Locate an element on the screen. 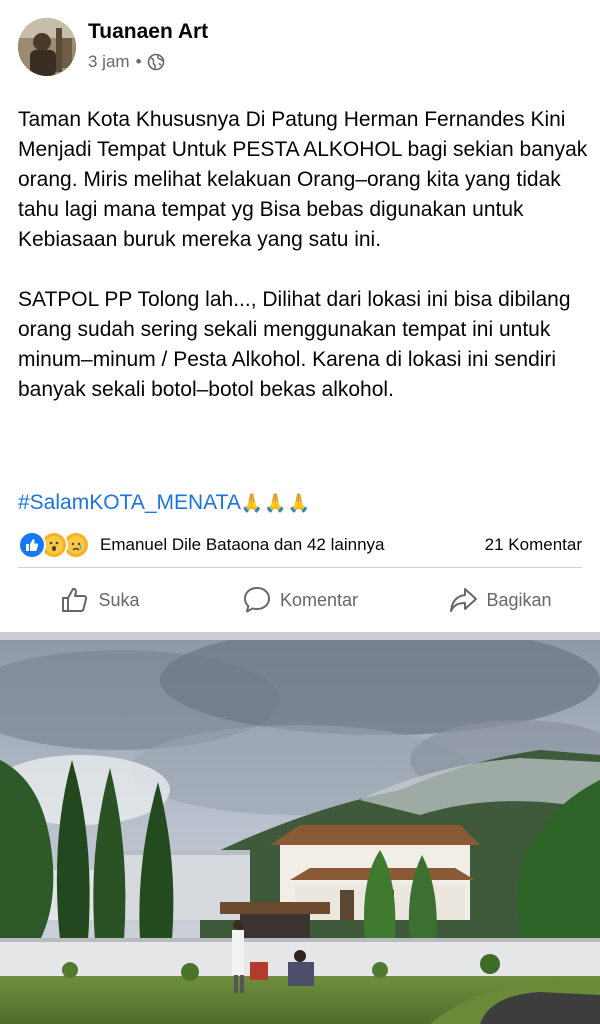 Image resolution: width=600 pixels, height=1024 pixels. post-meta: 3 jam • is located at coordinates (126, 62).